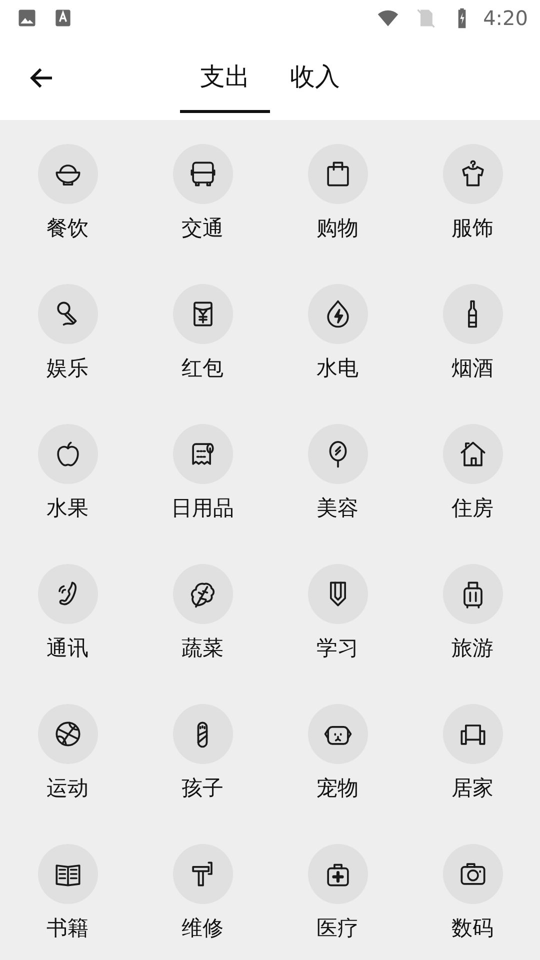  What do you see at coordinates (225, 74) in the screenshot?
I see `tab: 支出` at bounding box center [225, 74].